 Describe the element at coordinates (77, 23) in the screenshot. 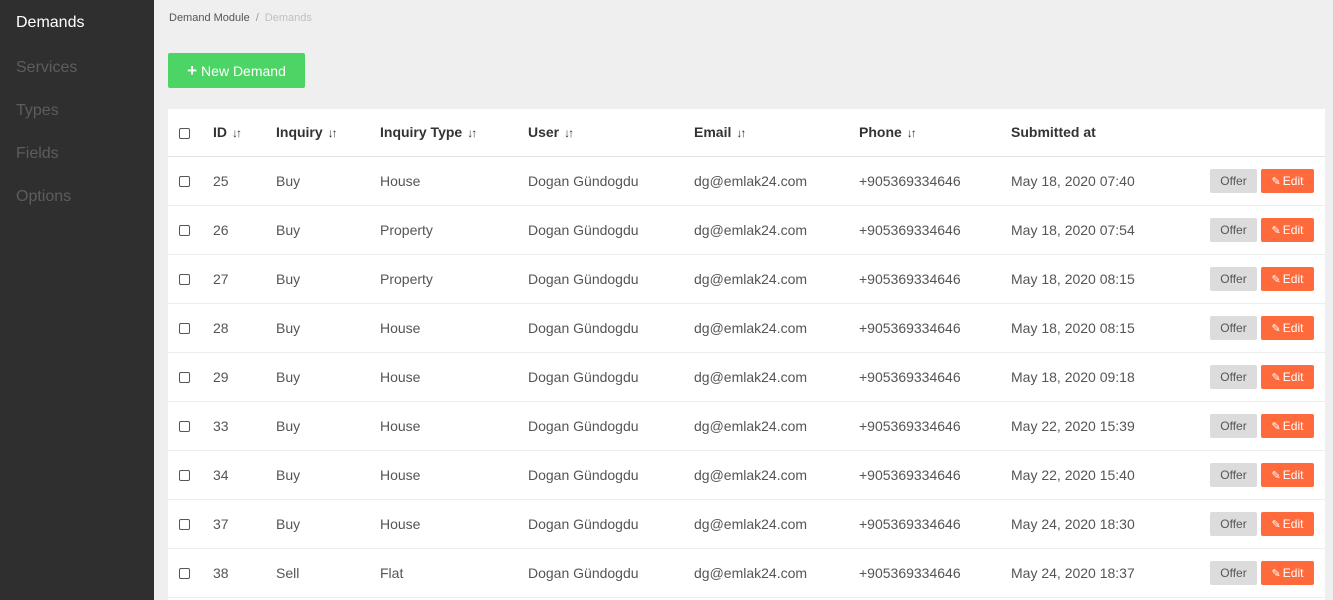

I see `sidebar-item-demands: Demands` at that location.